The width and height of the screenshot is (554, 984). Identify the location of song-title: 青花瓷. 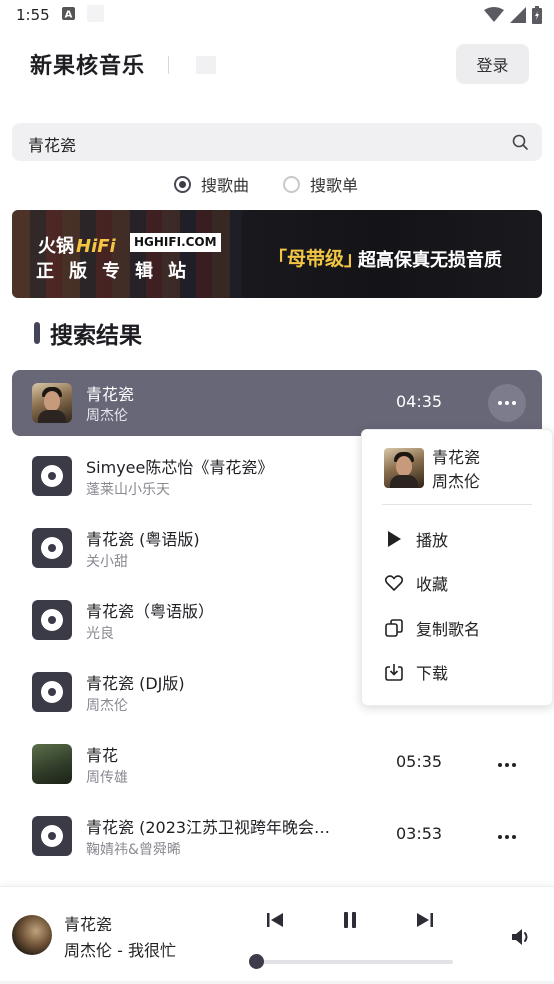
(110, 394).